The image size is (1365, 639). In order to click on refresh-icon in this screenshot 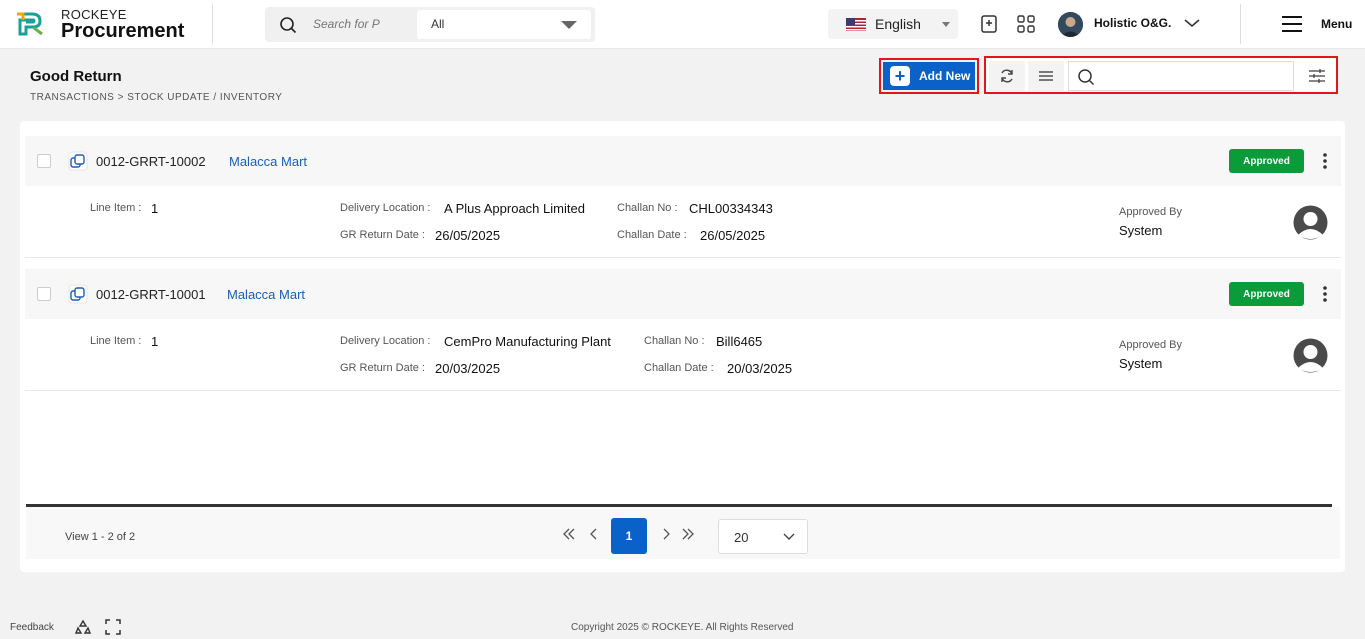, I will do `click(1007, 76)`.